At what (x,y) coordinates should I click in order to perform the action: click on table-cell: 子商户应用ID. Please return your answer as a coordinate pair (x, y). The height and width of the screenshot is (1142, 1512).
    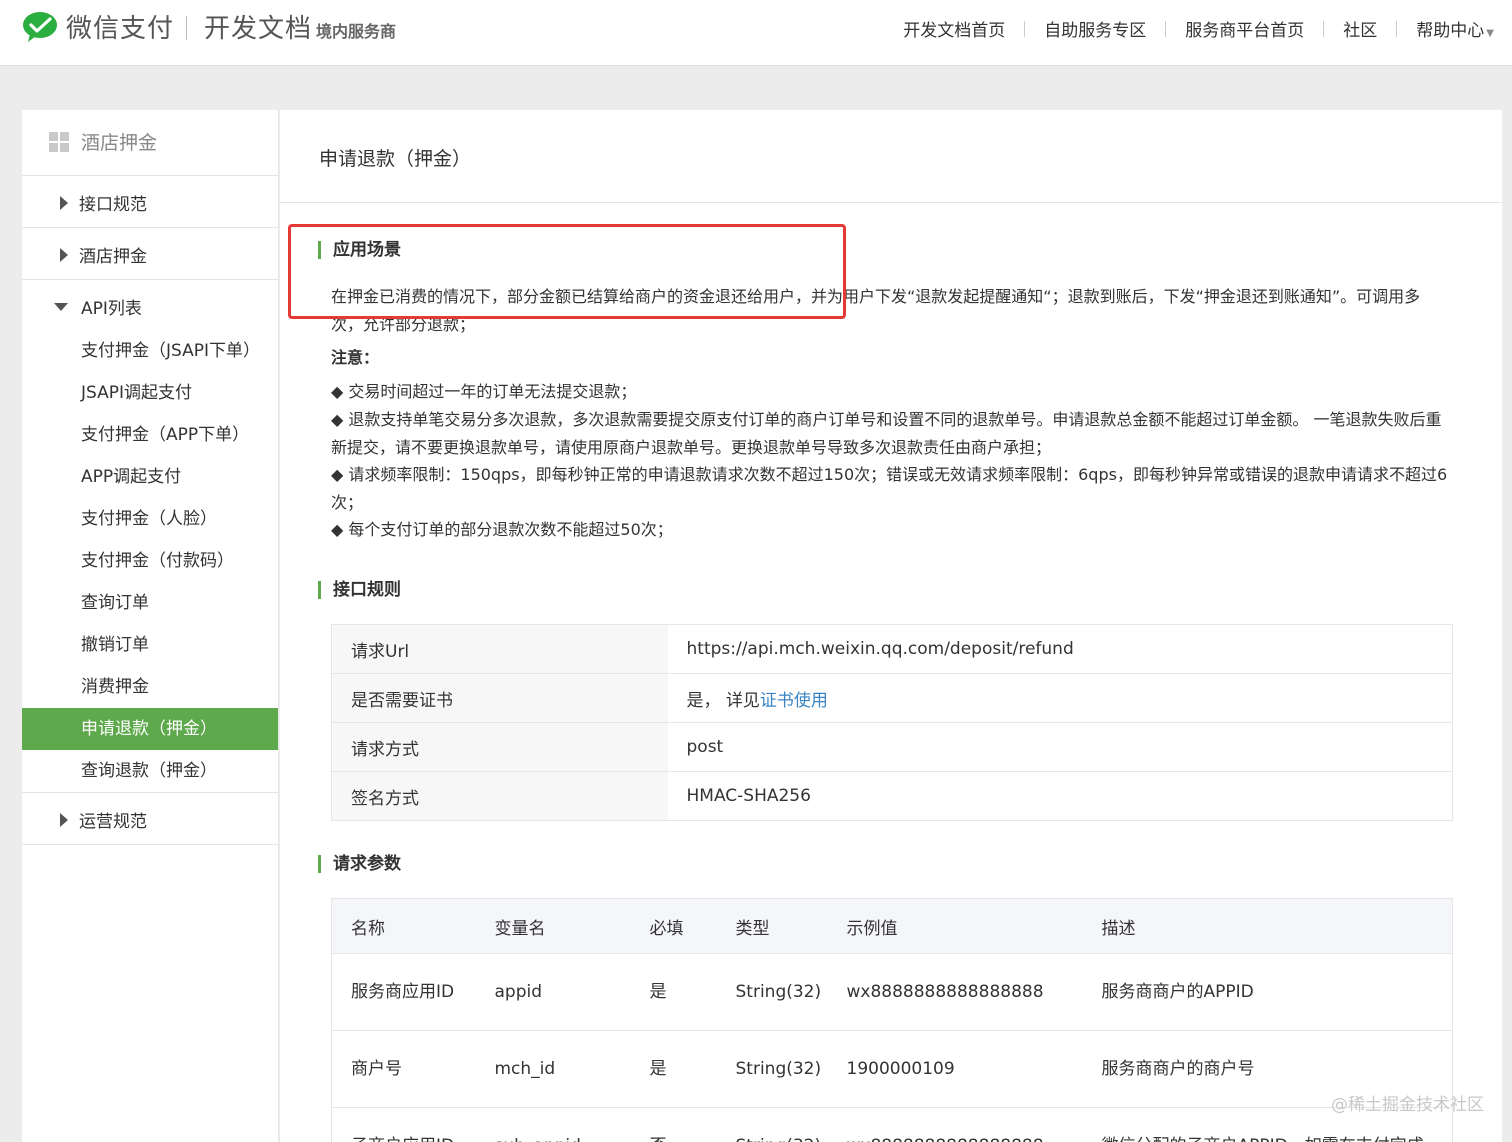
    Looking at the image, I should click on (403, 1124).